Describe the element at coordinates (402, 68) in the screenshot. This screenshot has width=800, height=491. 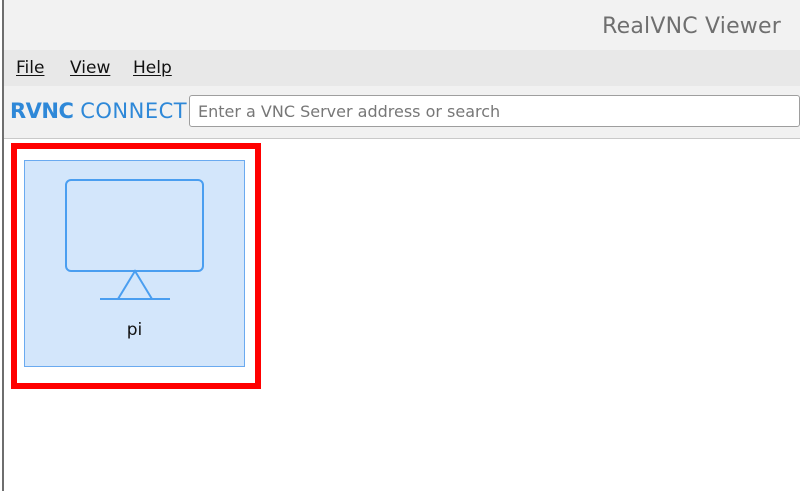
I see `menu-bar: File View Help` at that location.